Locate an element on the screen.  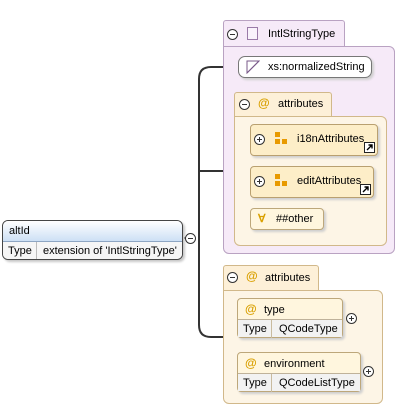
attribute-type-value: QCodeListType is located at coordinates (317, 383).